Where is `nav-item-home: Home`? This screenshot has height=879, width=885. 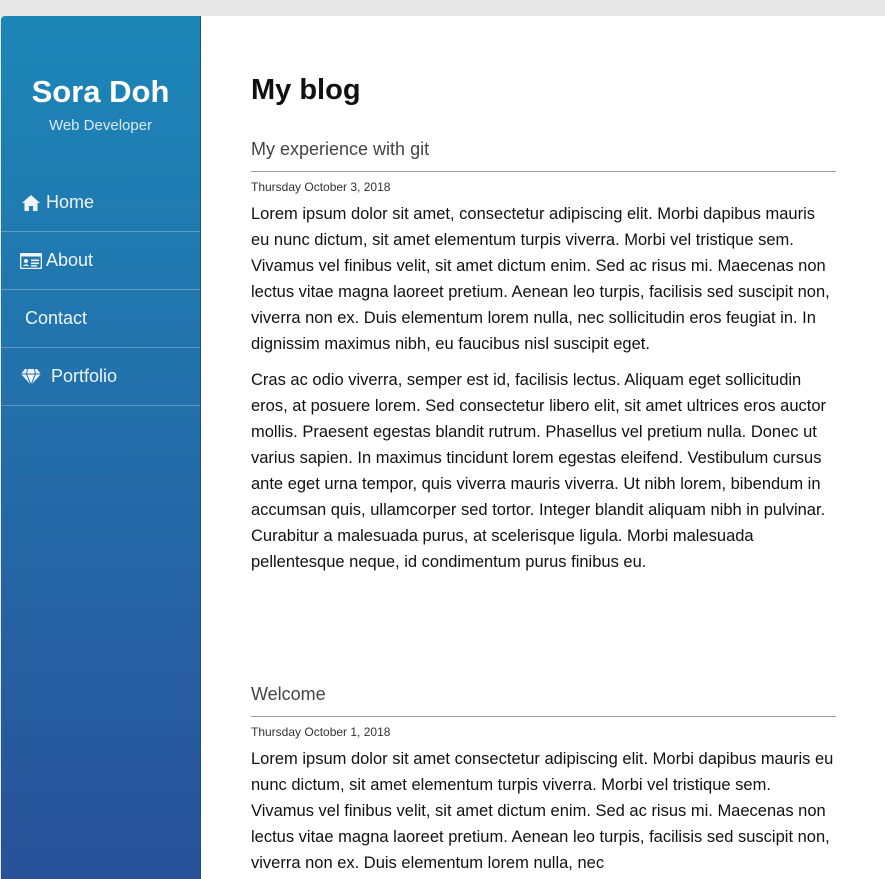
nav-item-home: Home is located at coordinates (100, 203).